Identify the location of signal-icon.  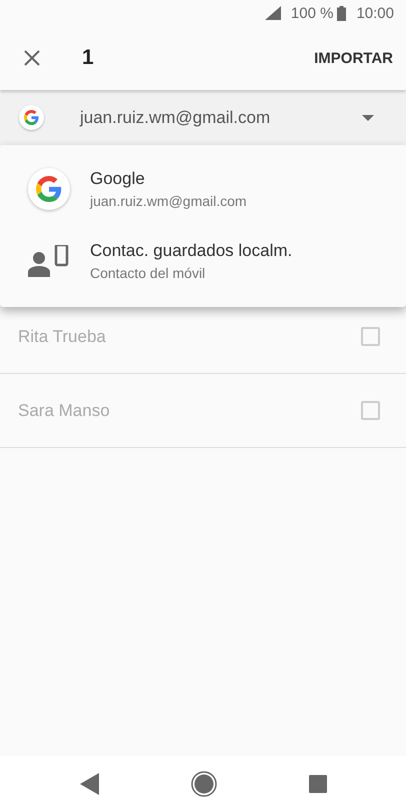
(272, 13).